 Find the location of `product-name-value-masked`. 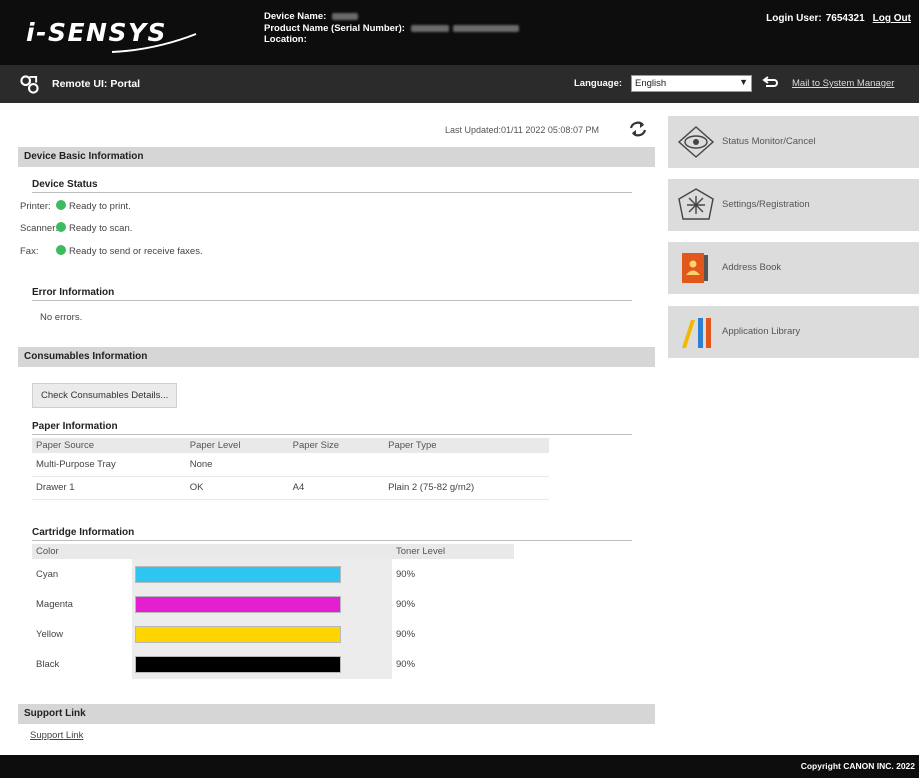

product-name-value-masked is located at coordinates (429, 28).